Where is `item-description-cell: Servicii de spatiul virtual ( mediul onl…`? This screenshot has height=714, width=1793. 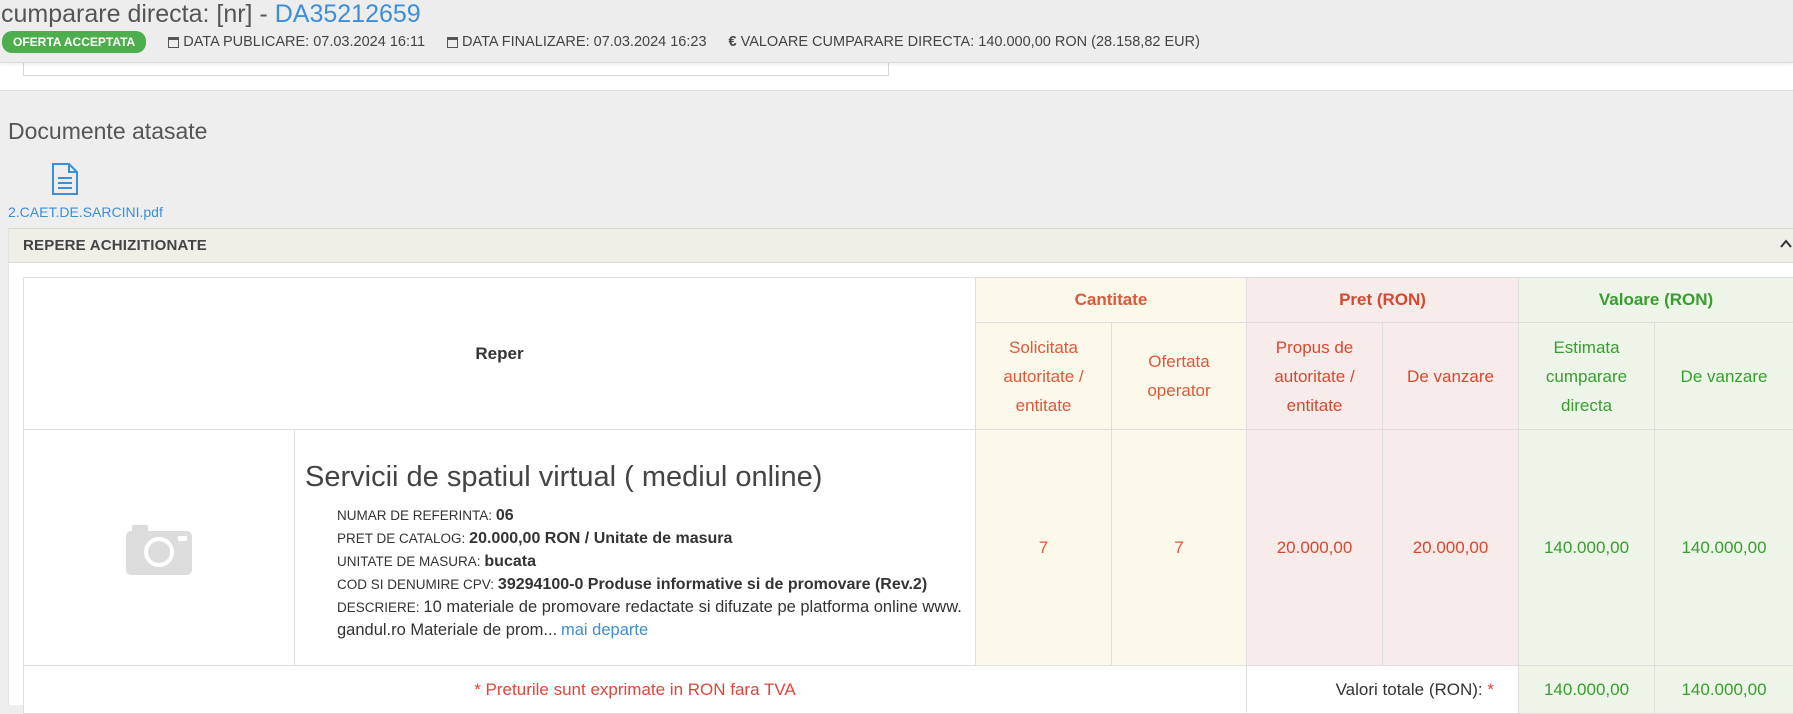 item-description-cell: Servicii de spatiul virtual ( mediul onl… is located at coordinates (635, 548).